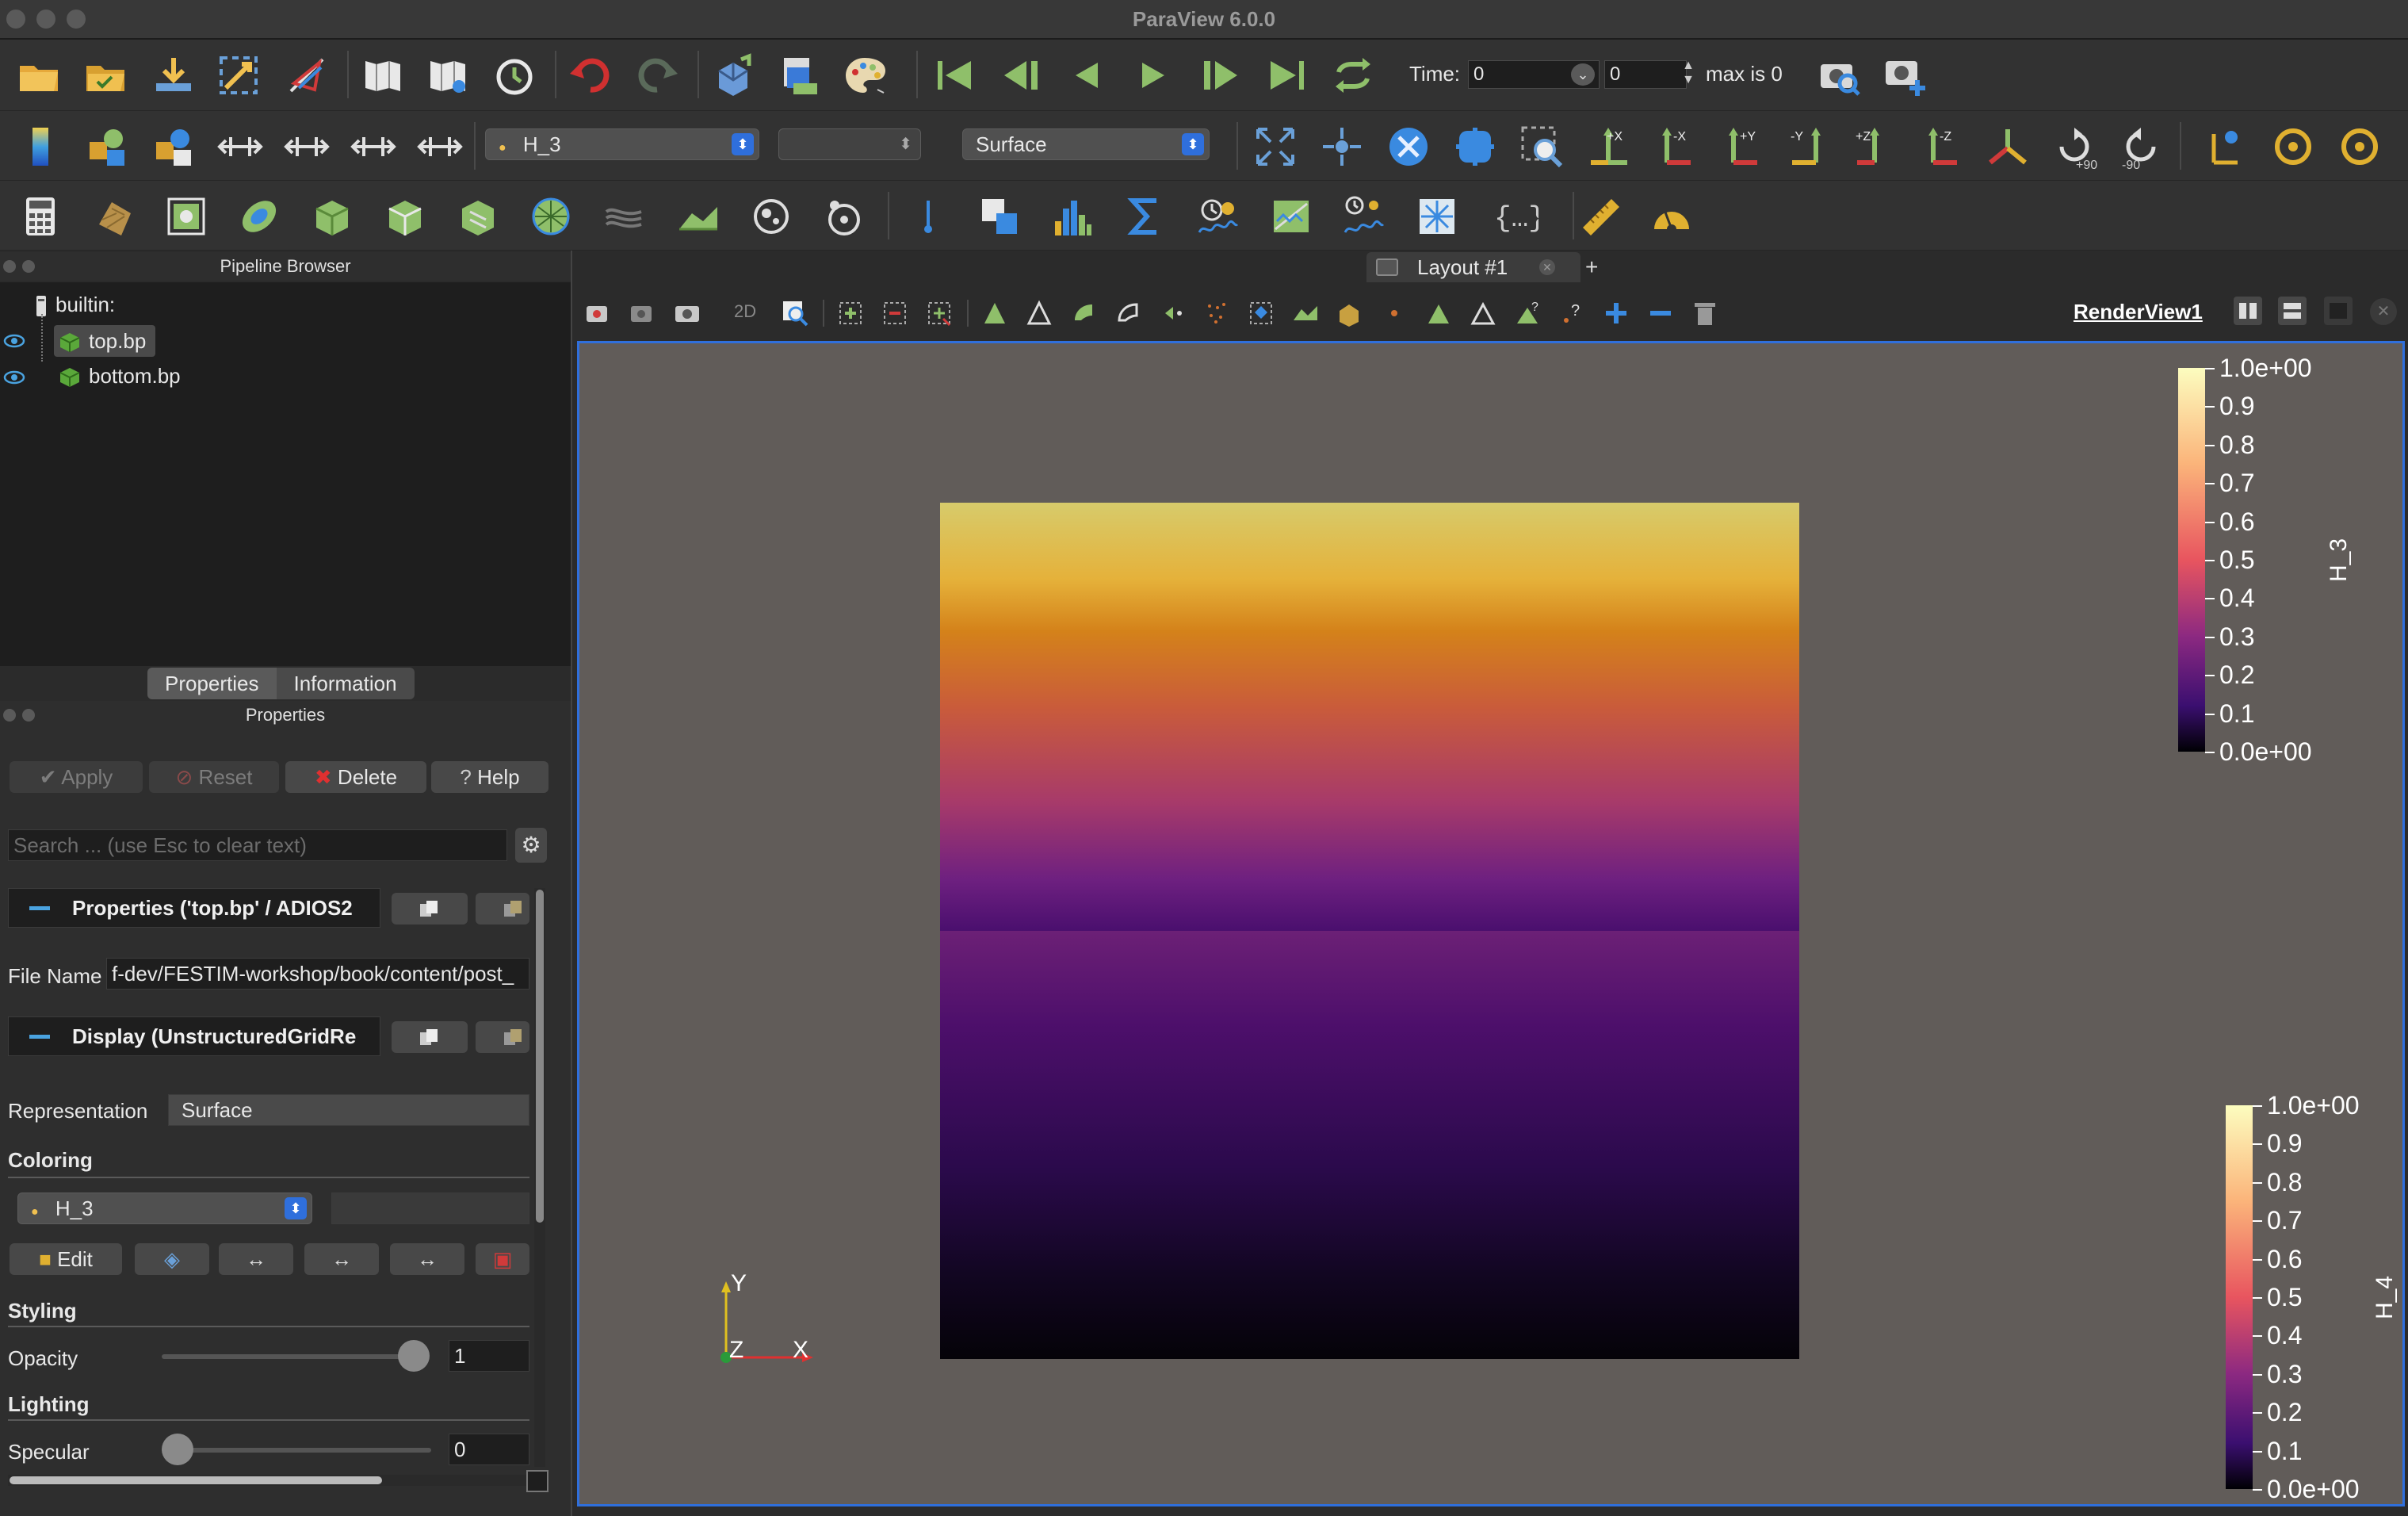  What do you see at coordinates (1483, 313) in the screenshot?
I see `plot-selection-icon` at bounding box center [1483, 313].